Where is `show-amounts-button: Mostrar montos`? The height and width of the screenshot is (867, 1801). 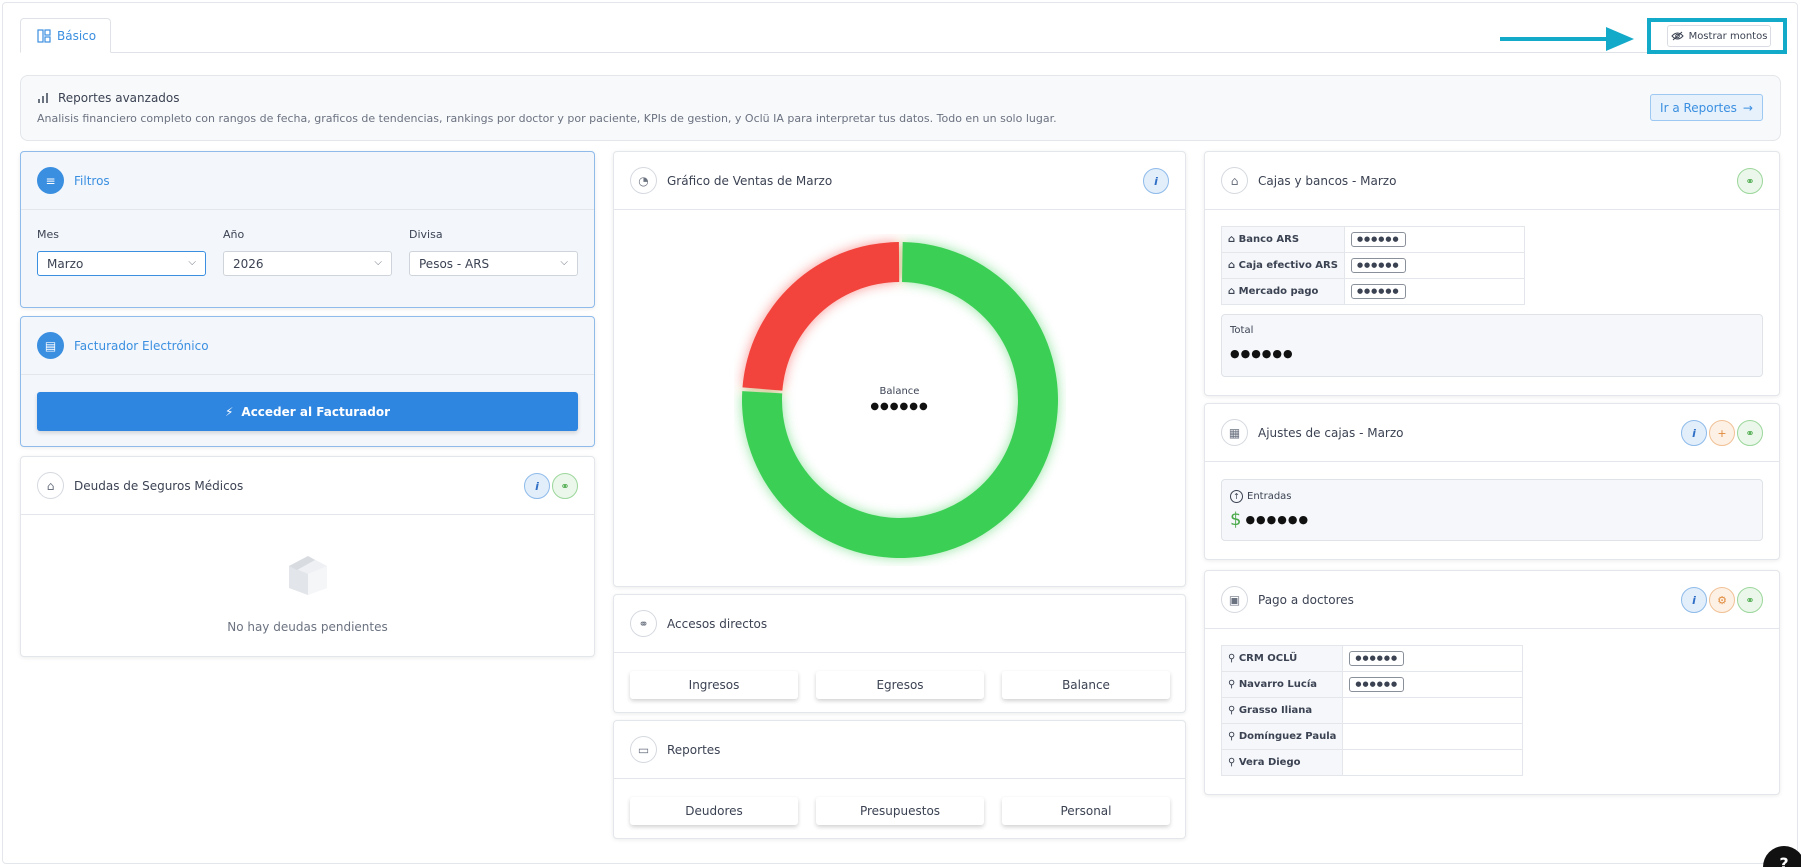 show-amounts-button: Mostrar montos is located at coordinates (1719, 36).